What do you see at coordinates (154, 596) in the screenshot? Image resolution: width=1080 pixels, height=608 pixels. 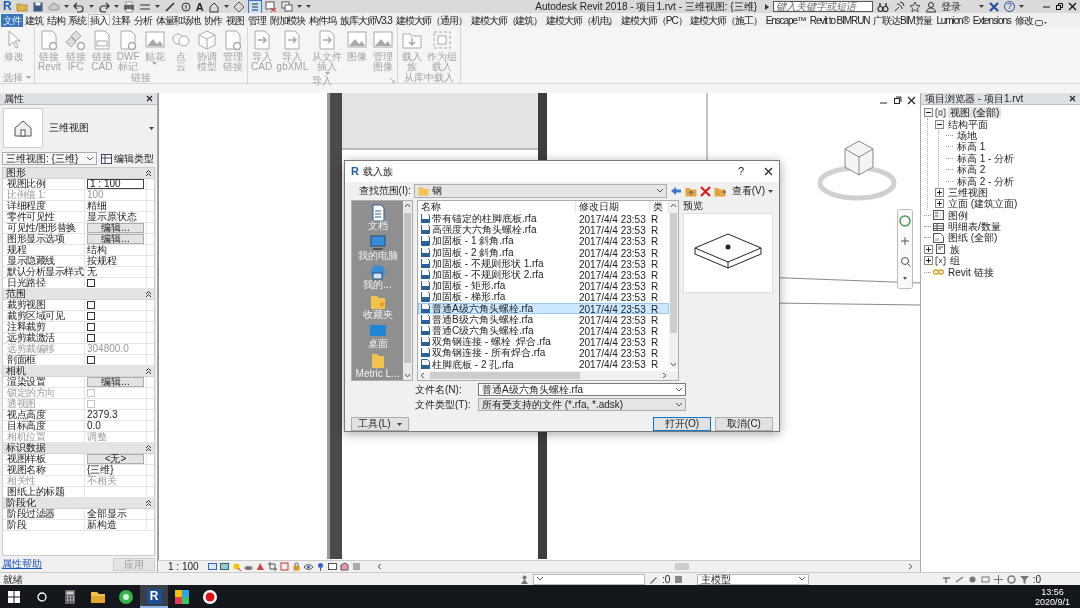 I see `taskbar-app: R` at bounding box center [154, 596].